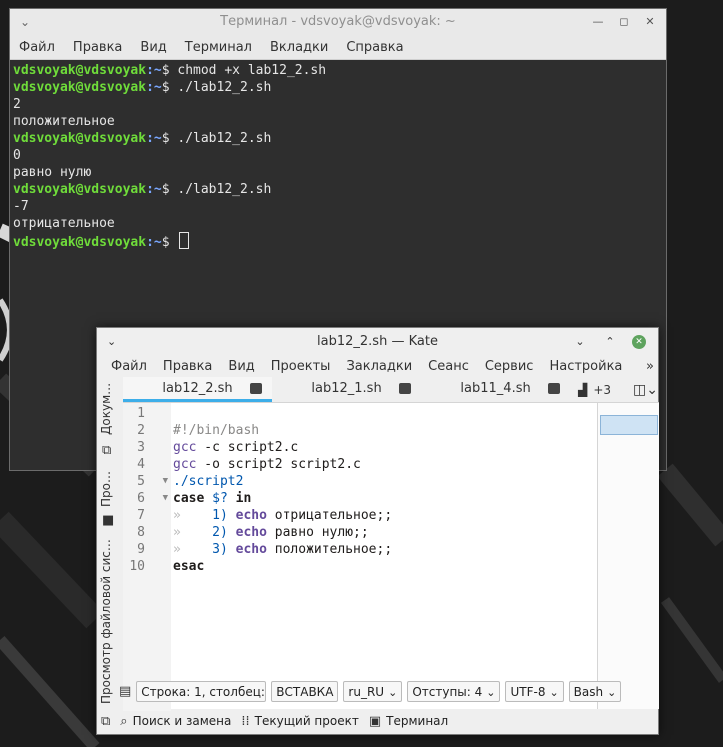  I want to click on menu-terminal: Терминал, so click(218, 47).